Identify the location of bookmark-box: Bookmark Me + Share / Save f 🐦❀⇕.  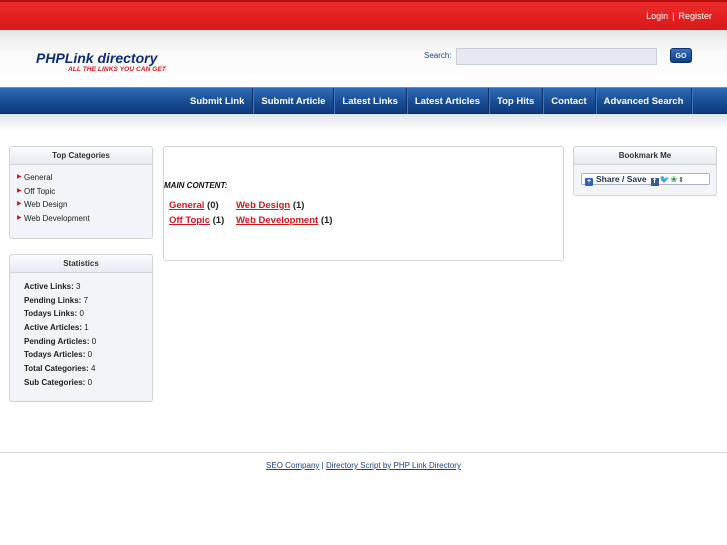
(645, 171).